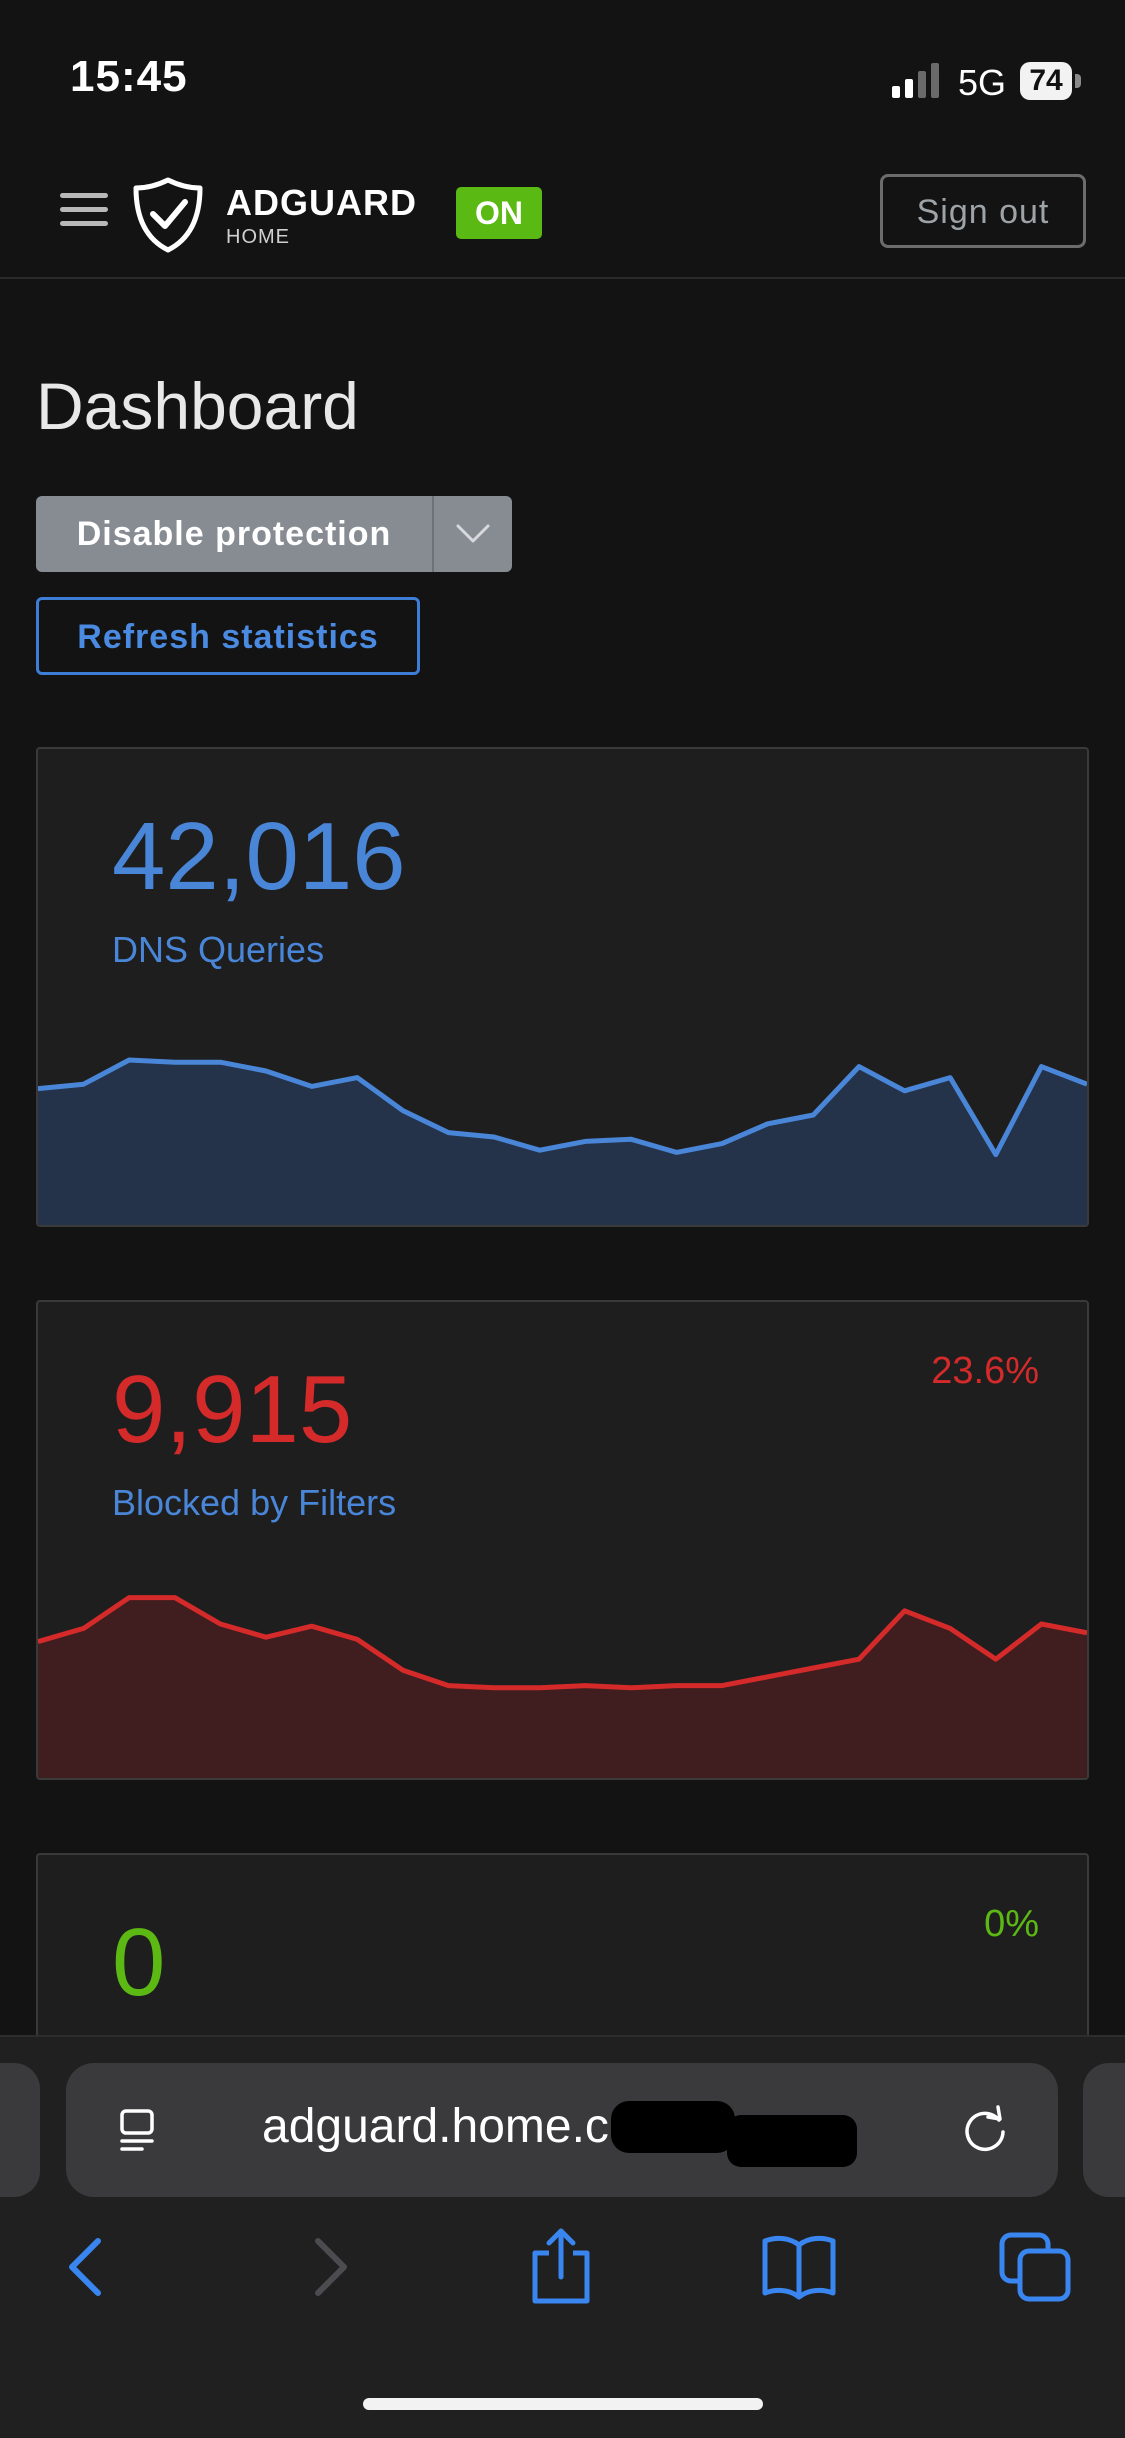  Describe the element at coordinates (140, 2131) in the screenshot. I see `reader-icon` at that location.